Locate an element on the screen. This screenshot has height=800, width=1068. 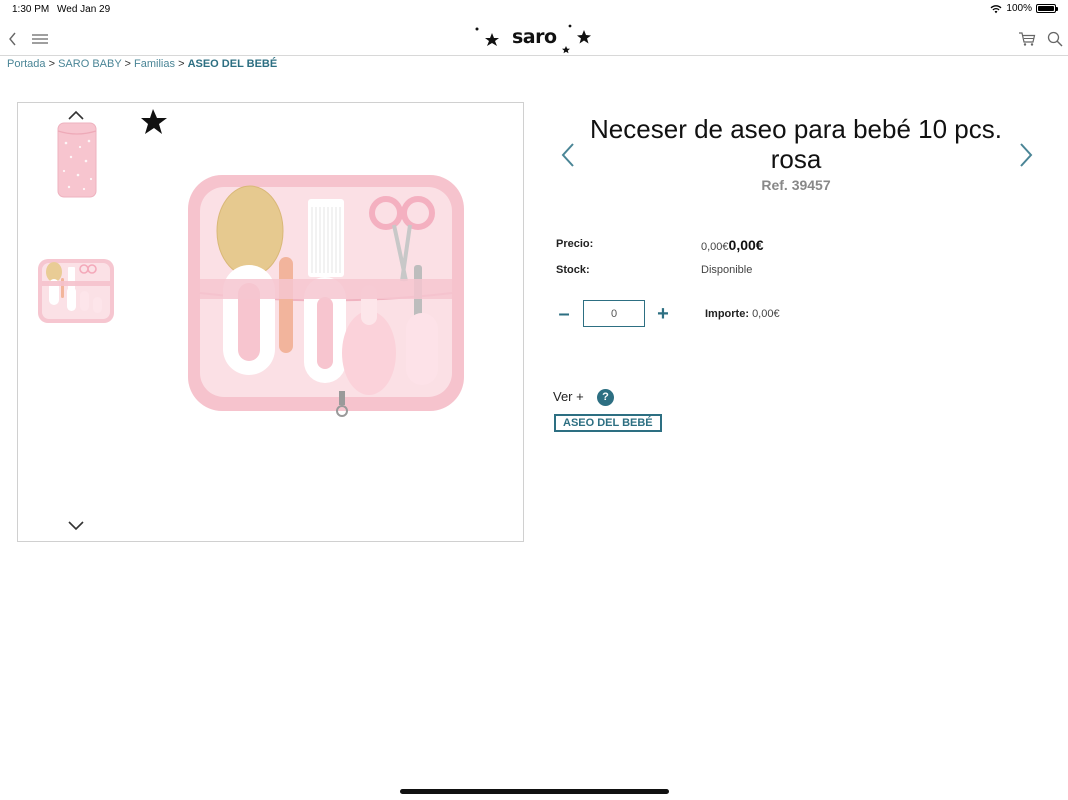
search-icon is located at coordinates (1055, 39).